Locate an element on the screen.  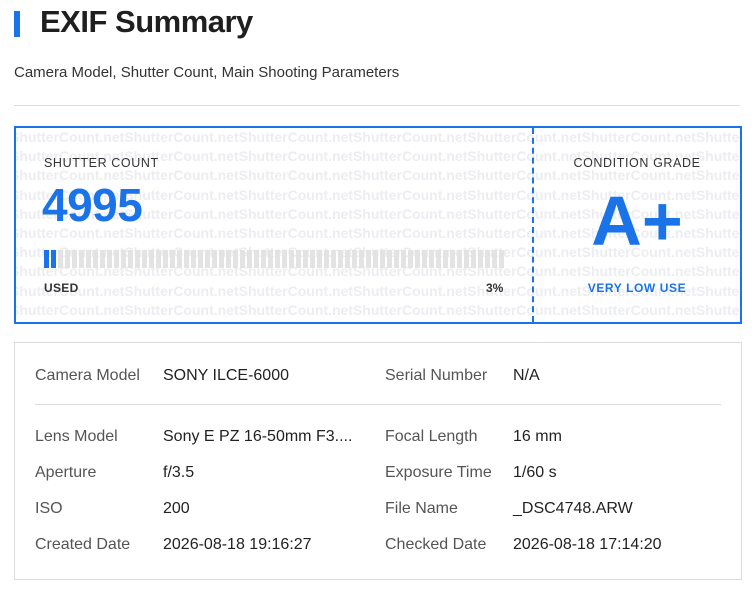
used-label: USED is located at coordinates (61, 288).